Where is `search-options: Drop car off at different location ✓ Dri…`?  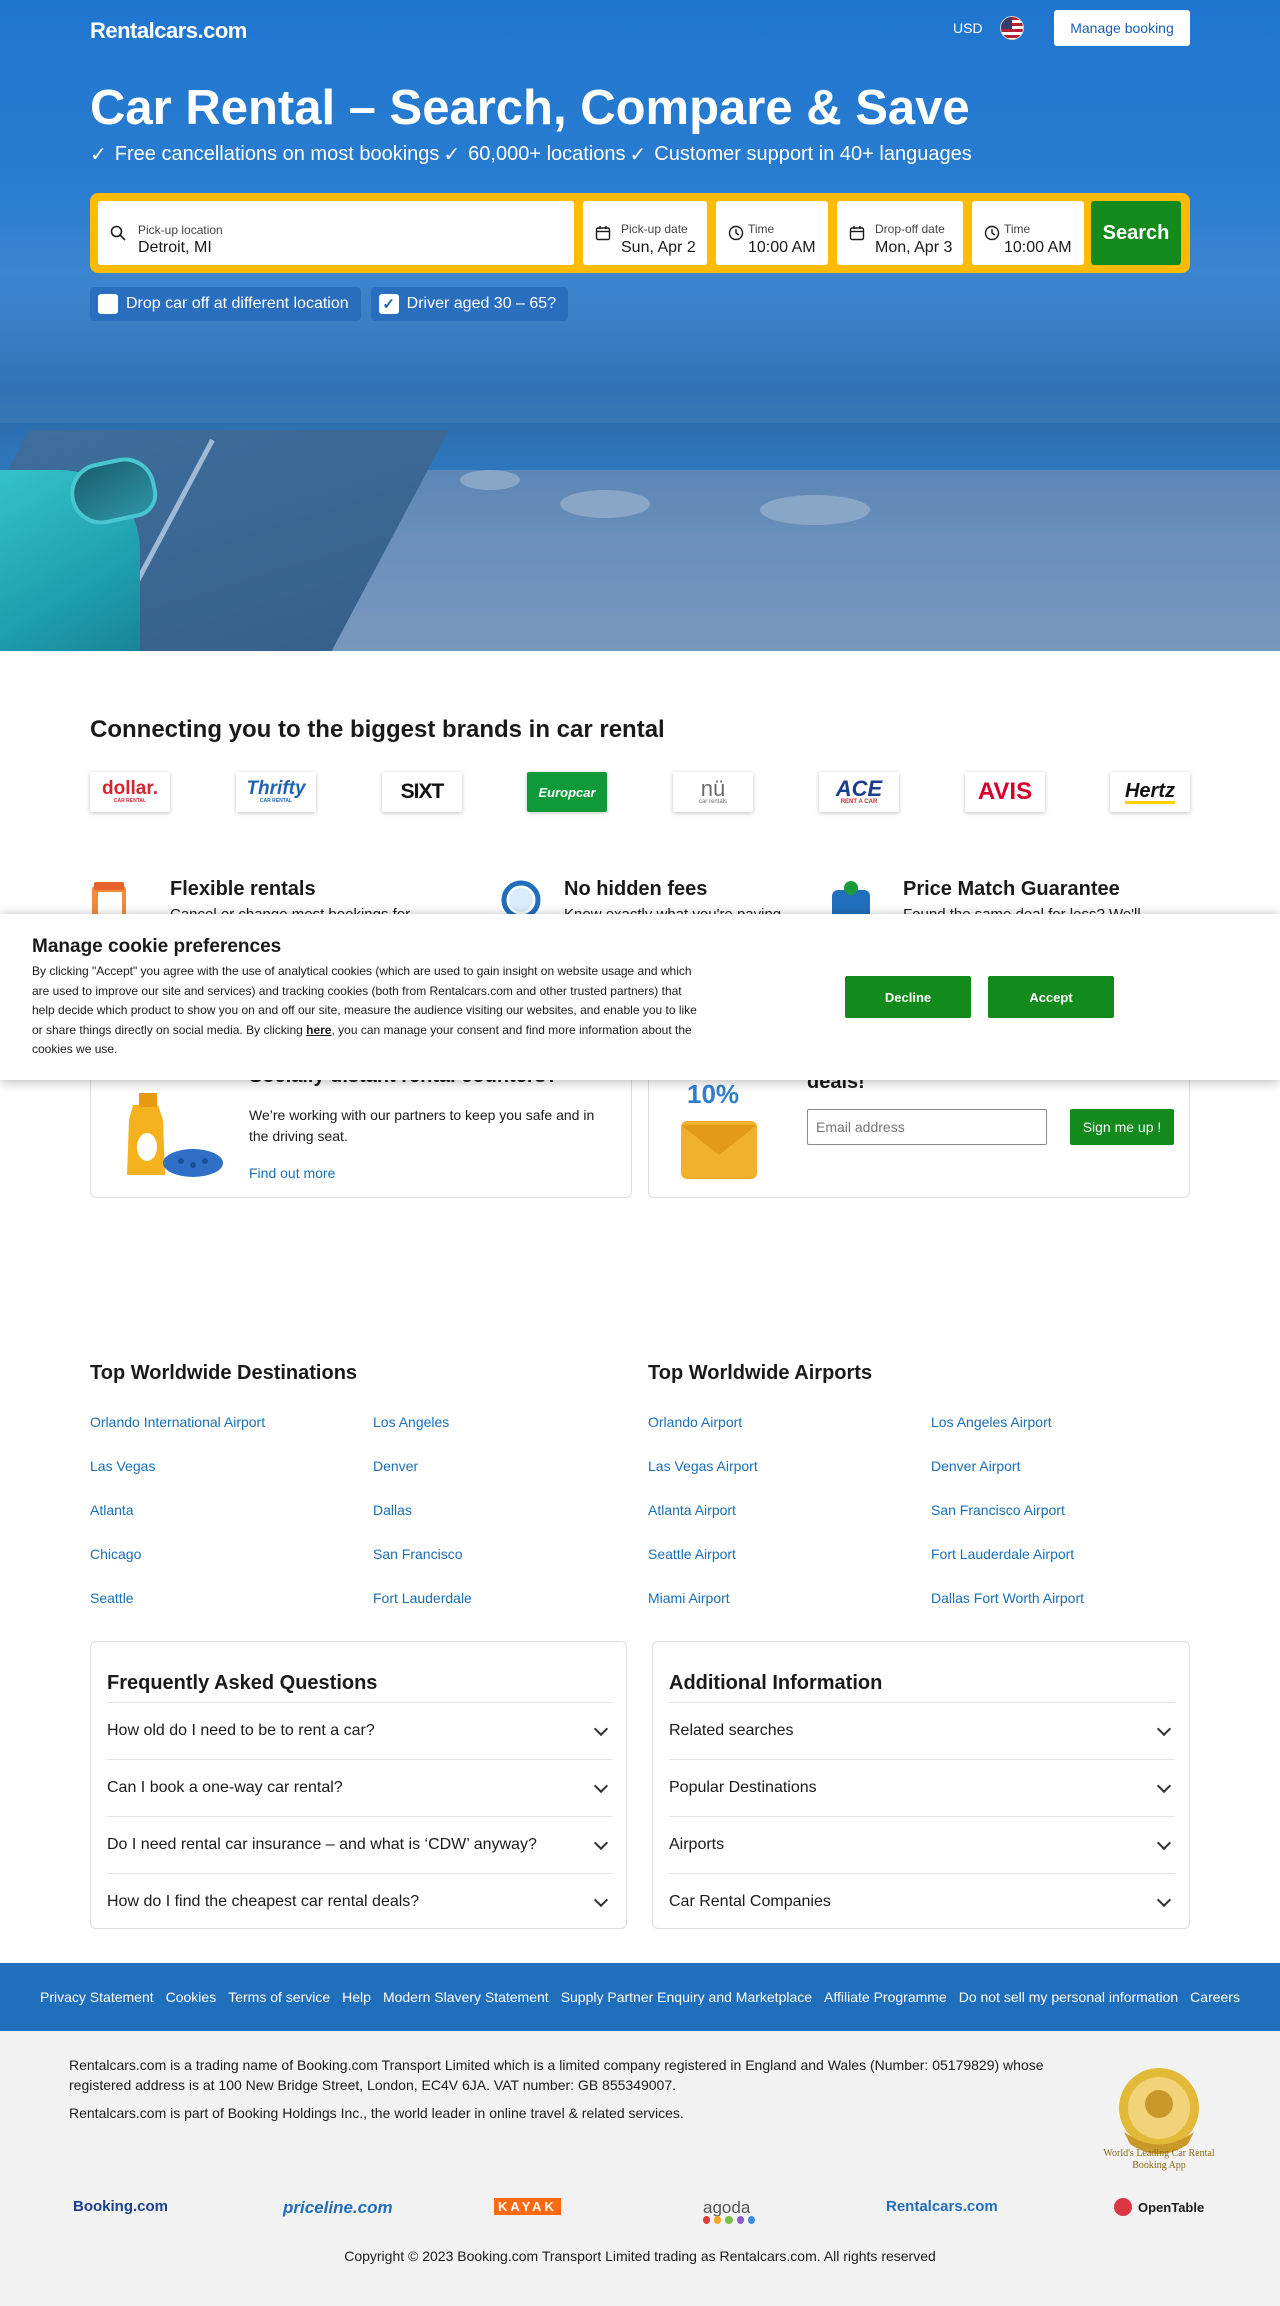
search-options: Drop car off at different location ✓ Dri… is located at coordinates (329, 304).